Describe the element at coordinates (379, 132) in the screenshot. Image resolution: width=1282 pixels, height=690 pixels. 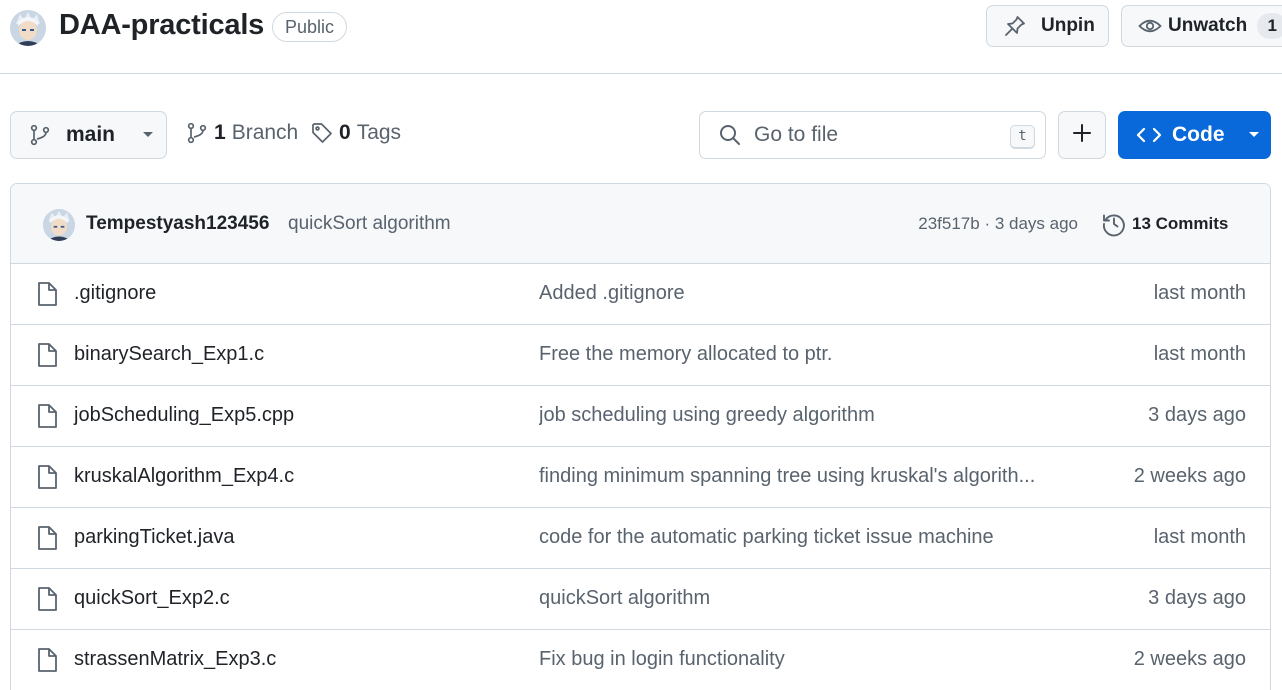
I see `tag-label: Tags` at that location.